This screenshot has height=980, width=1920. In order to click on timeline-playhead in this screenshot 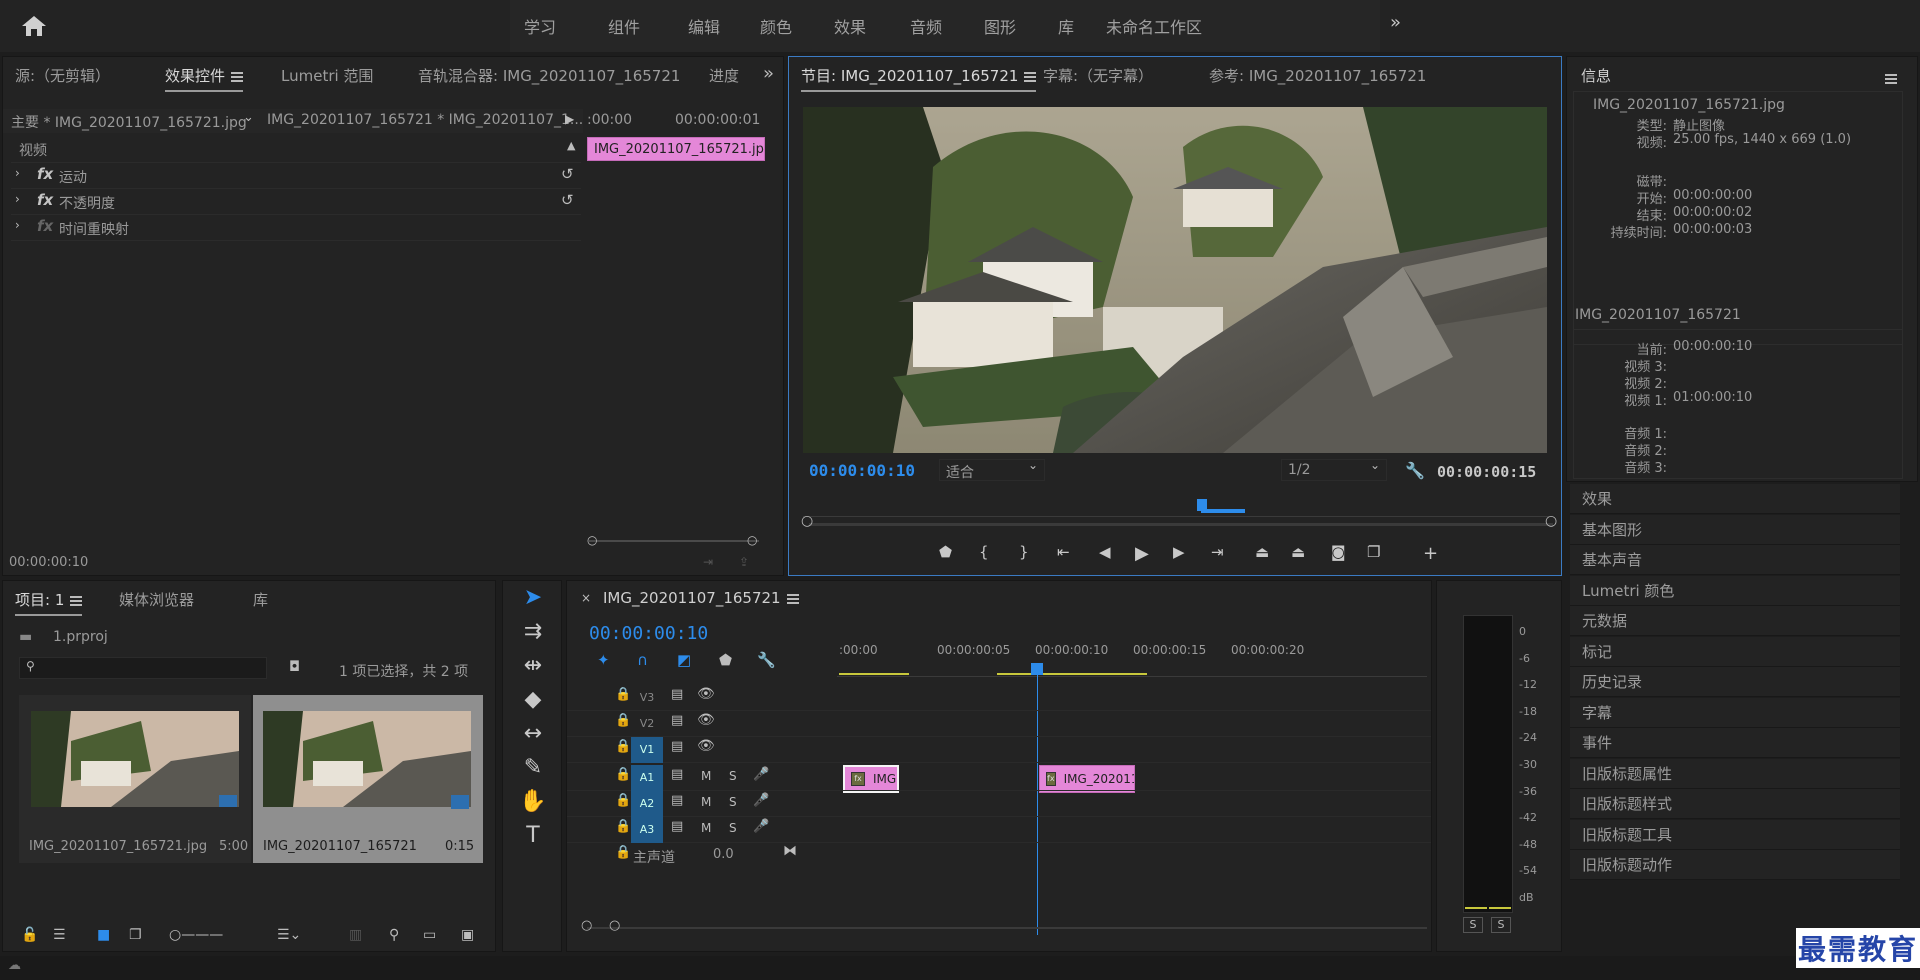, I will do `click(1037, 669)`.